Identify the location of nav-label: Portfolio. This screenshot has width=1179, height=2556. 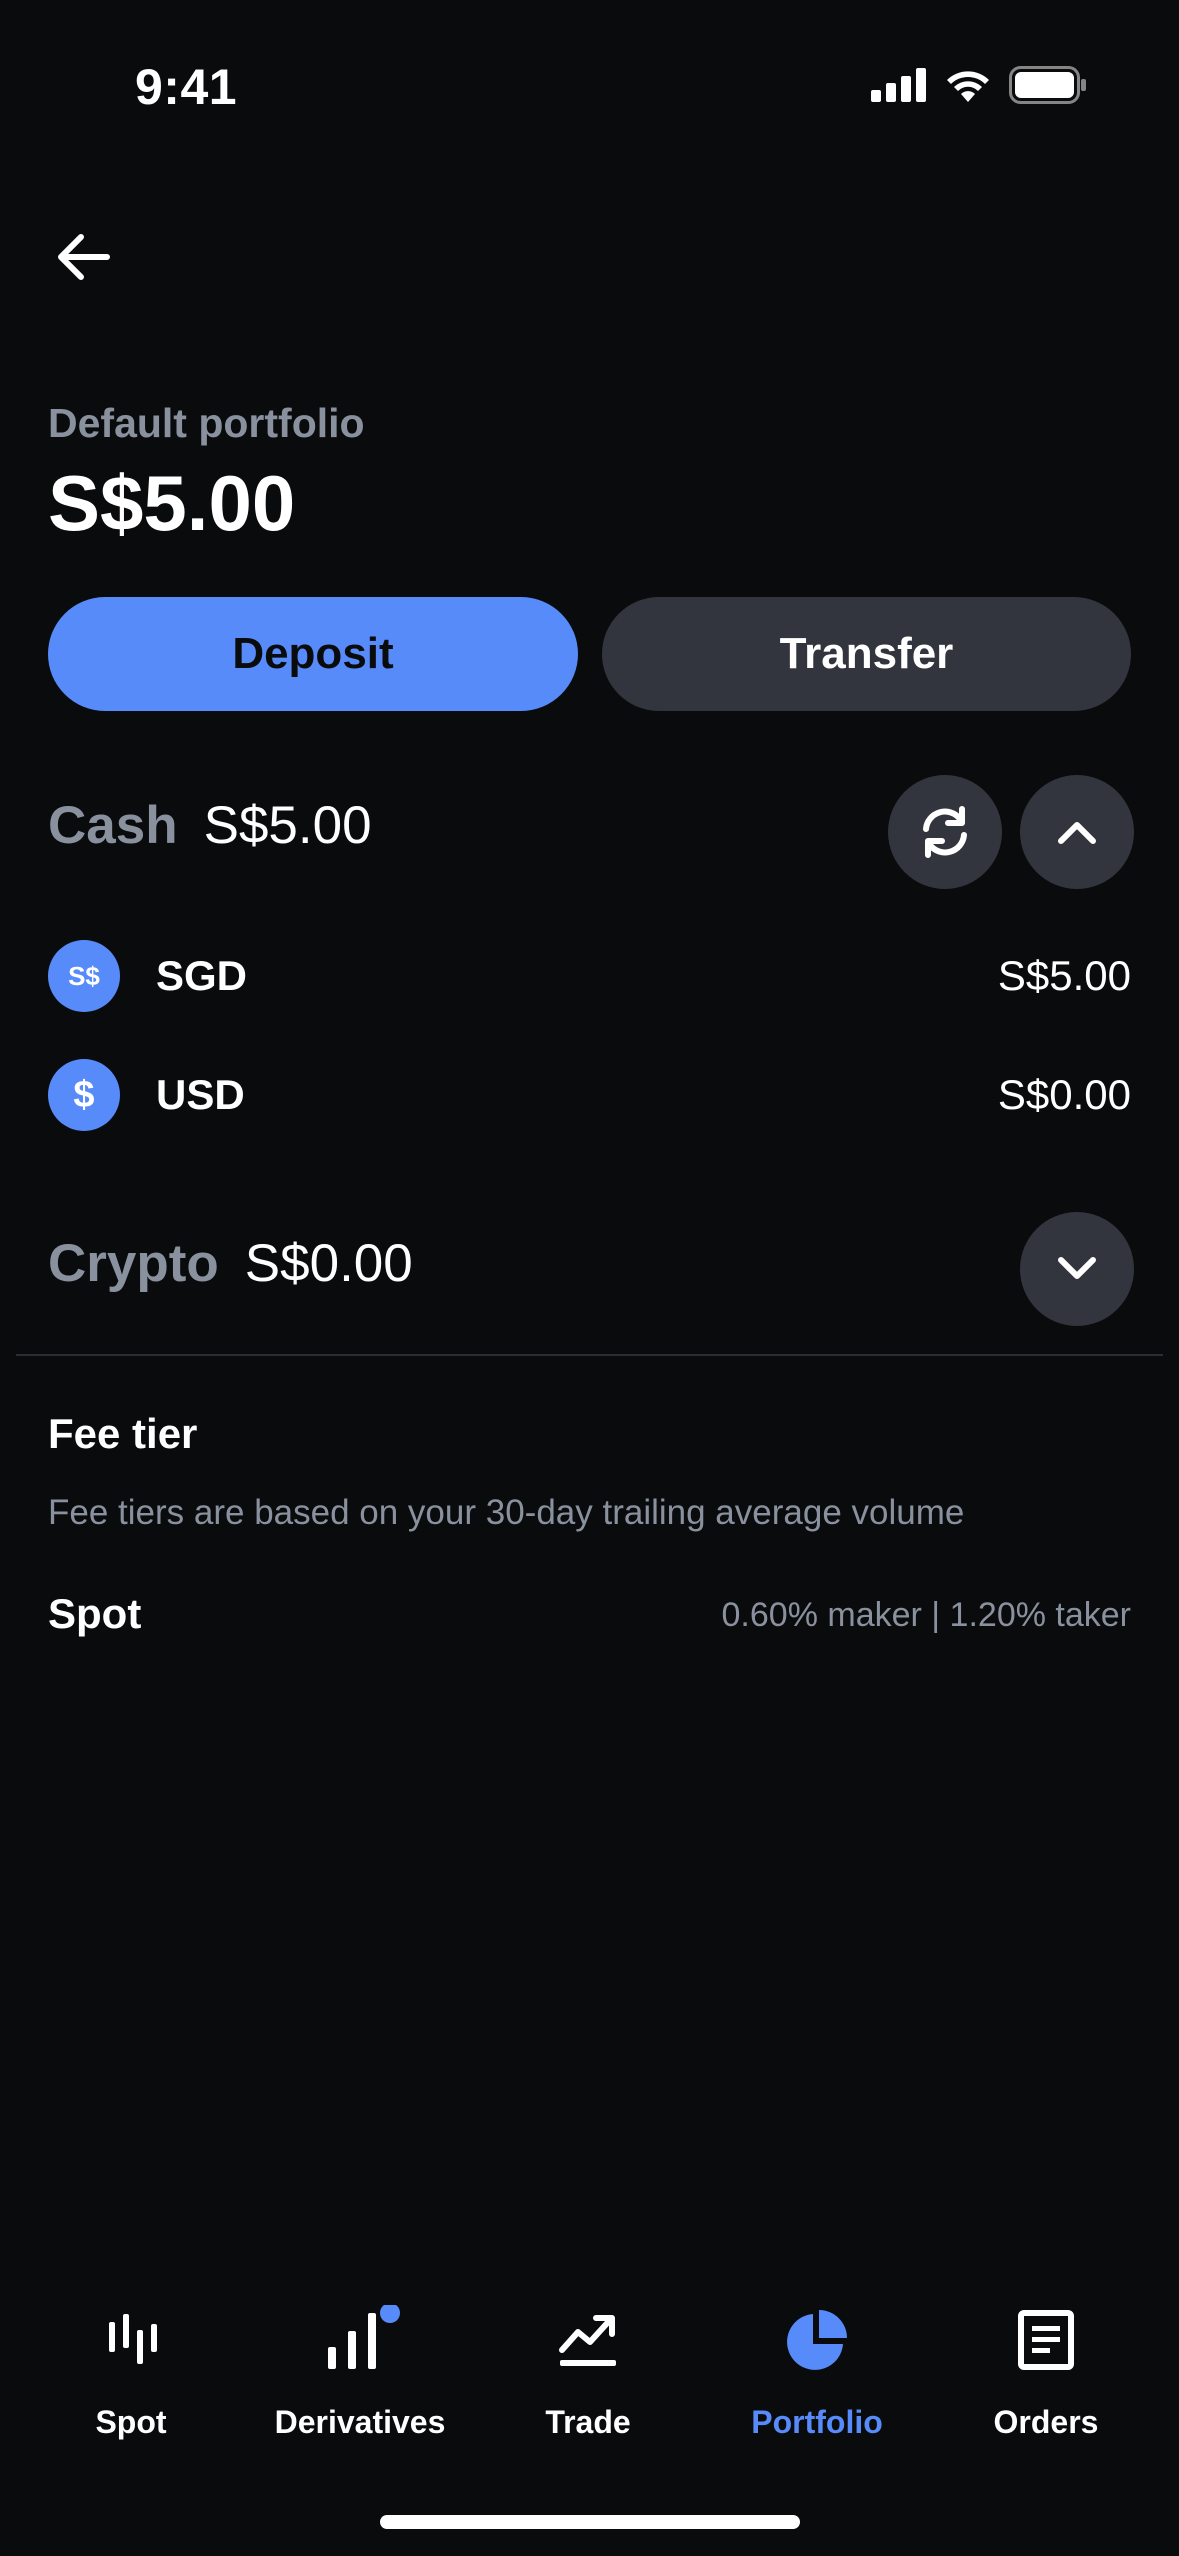
(817, 2422).